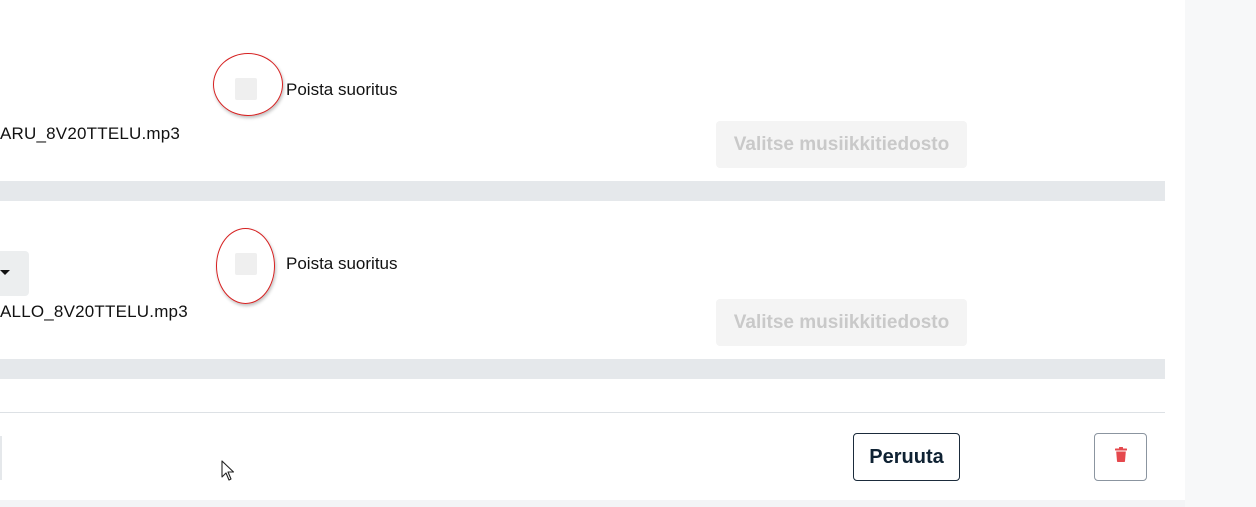 The width and height of the screenshot is (1256, 507). Describe the element at coordinates (1220, 253) in the screenshot. I see `page-gutter` at that location.